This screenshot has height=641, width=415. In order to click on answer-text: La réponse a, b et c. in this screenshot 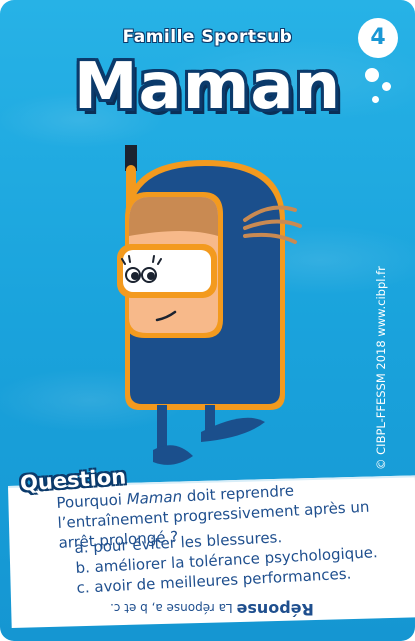, I will do `click(171, 608)`.